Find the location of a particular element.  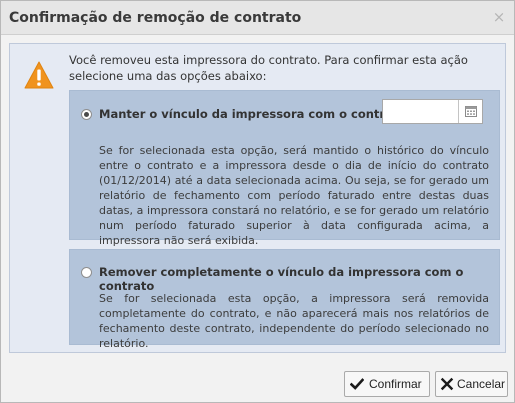

x-icon is located at coordinates (447, 384).